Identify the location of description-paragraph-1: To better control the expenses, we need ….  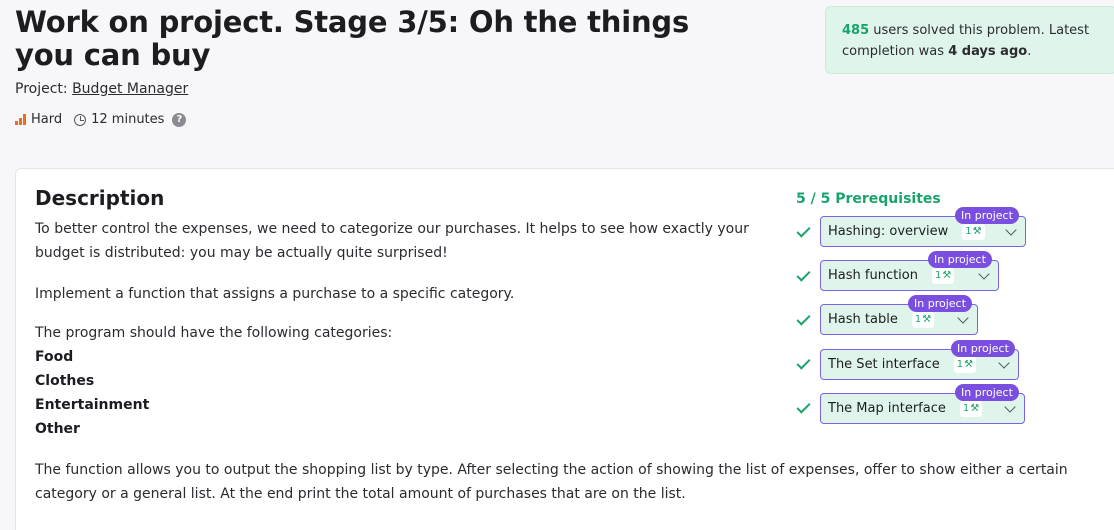
(392, 241).